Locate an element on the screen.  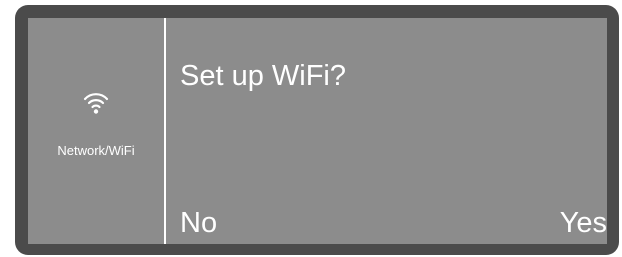
yes-button: Yes is located at coordinates (583, 223).